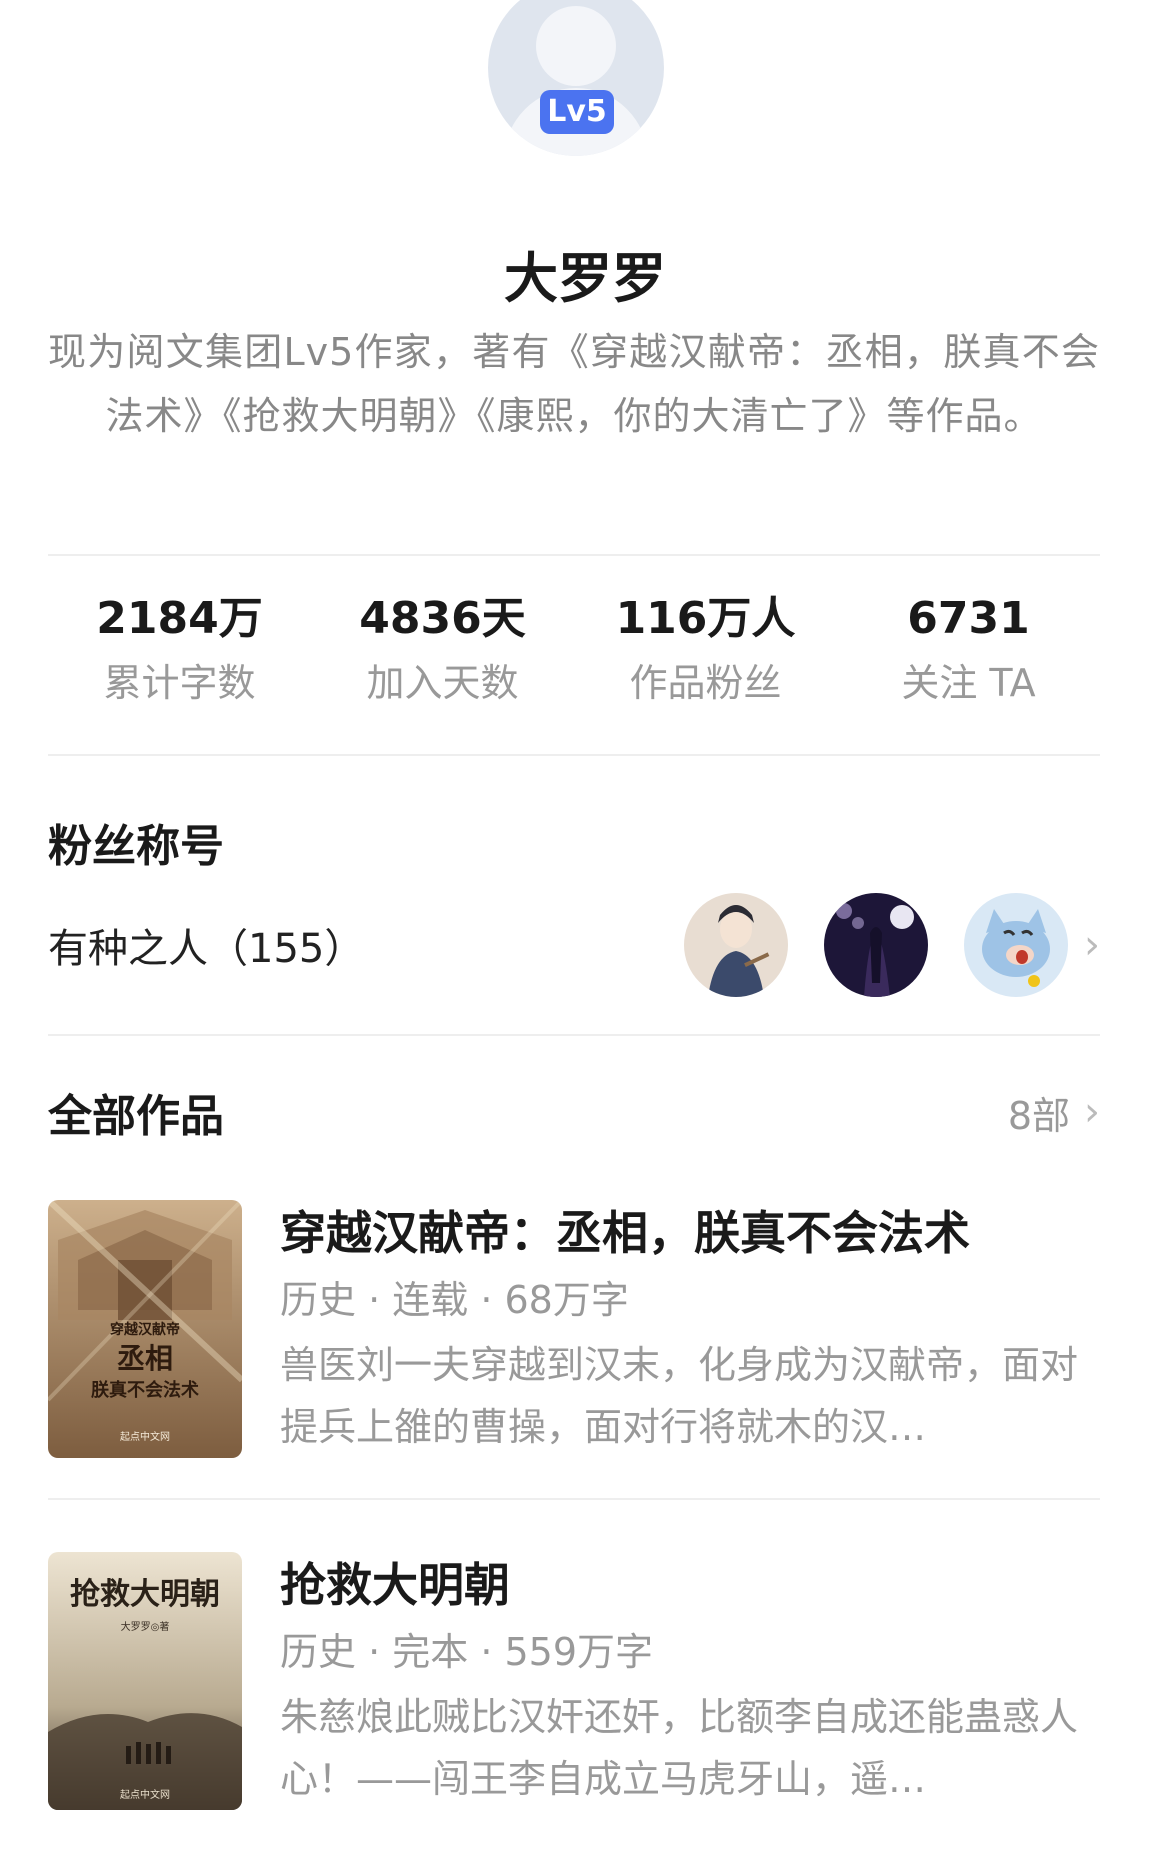  I want to click on stat-fans: 116万人 作品粉丝, so click(705, 654).